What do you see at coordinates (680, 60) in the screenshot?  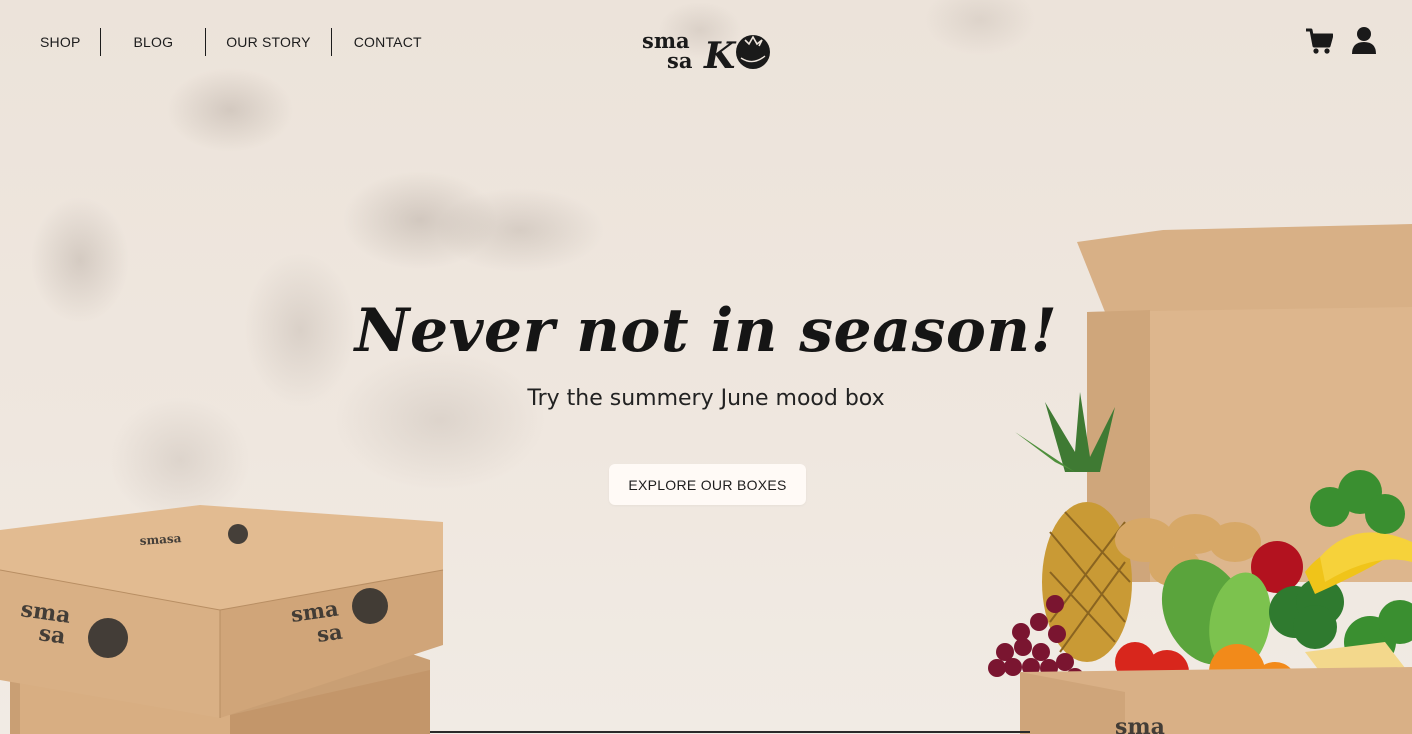 I see `logo-text-bottom: sa` at bounding box center [680, 60].